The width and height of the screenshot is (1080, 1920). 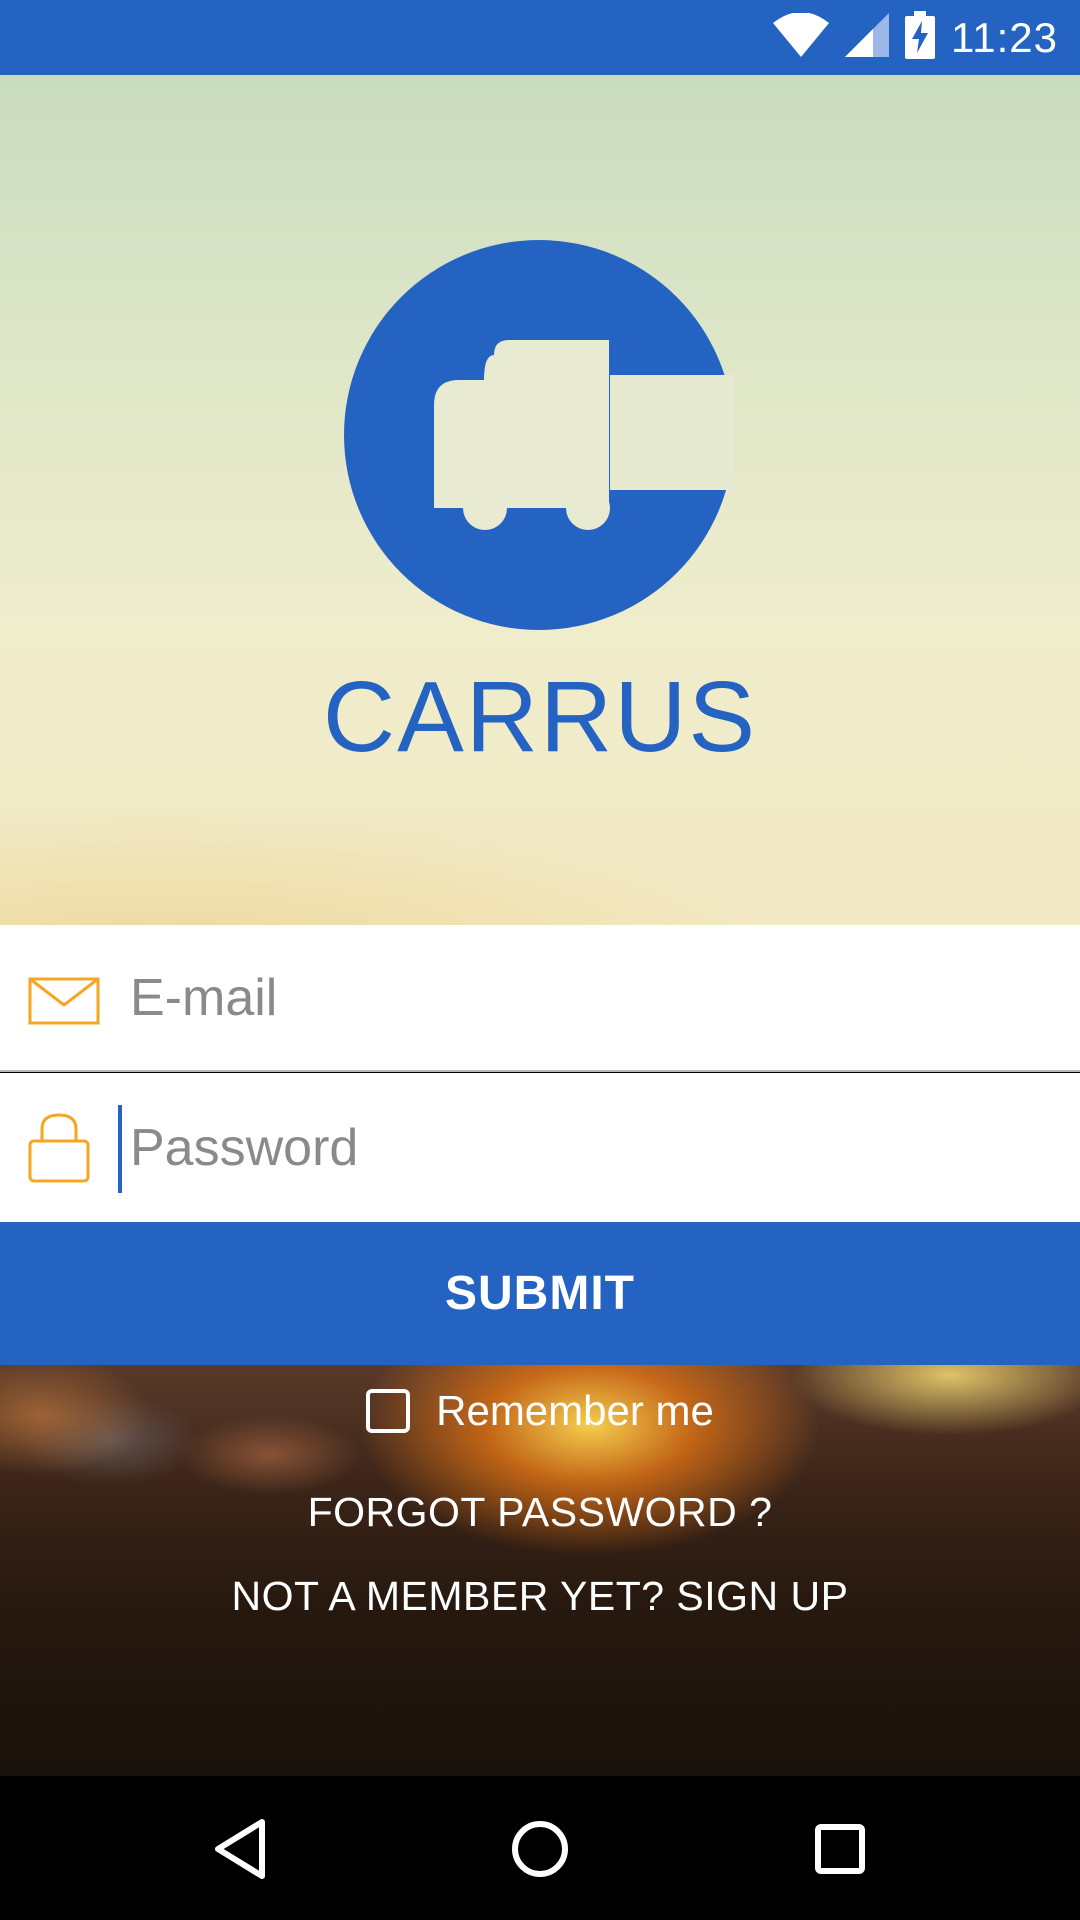 I want to click on home-icon, so click(x=540, y=1851).